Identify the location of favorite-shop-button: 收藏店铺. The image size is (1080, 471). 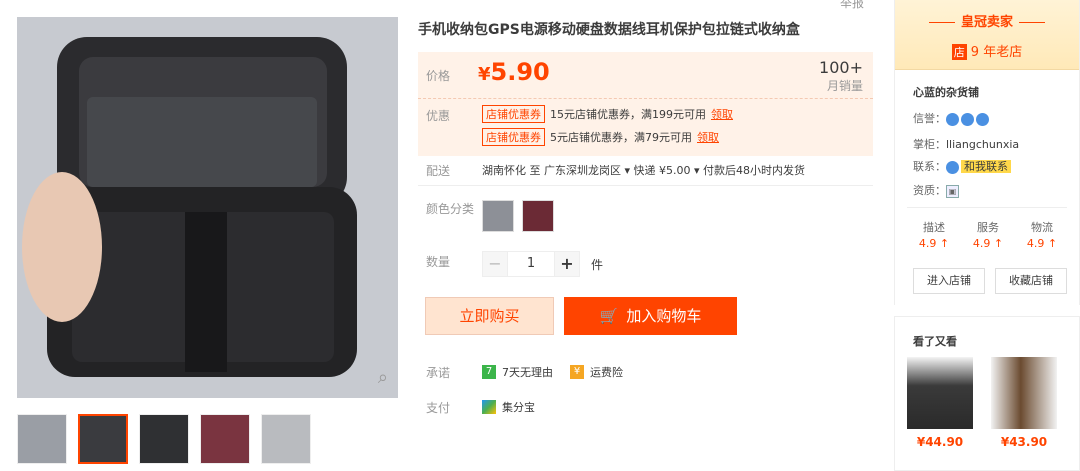
(1031, 281).